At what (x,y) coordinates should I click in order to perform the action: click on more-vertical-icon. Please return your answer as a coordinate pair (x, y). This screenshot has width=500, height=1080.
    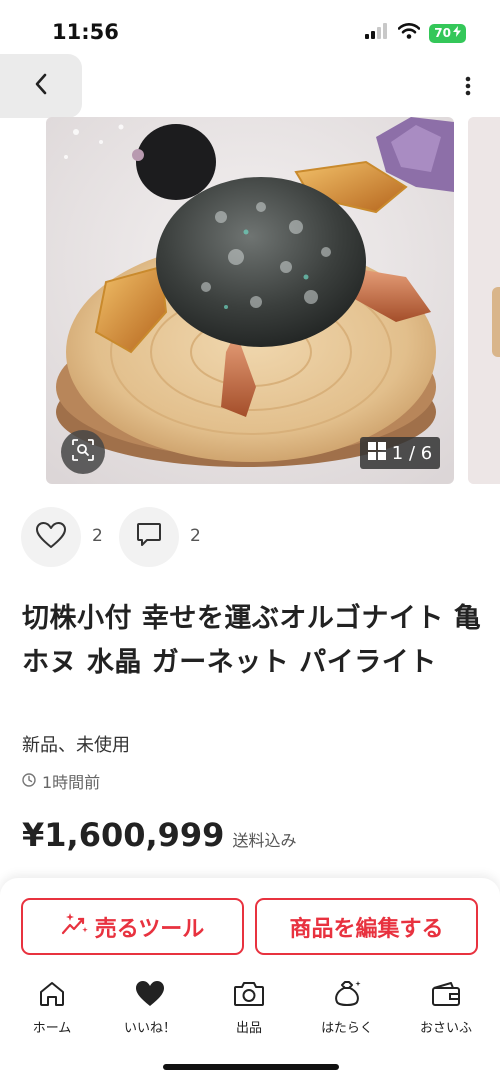
    Looking at the image, I should click on (468, 88).